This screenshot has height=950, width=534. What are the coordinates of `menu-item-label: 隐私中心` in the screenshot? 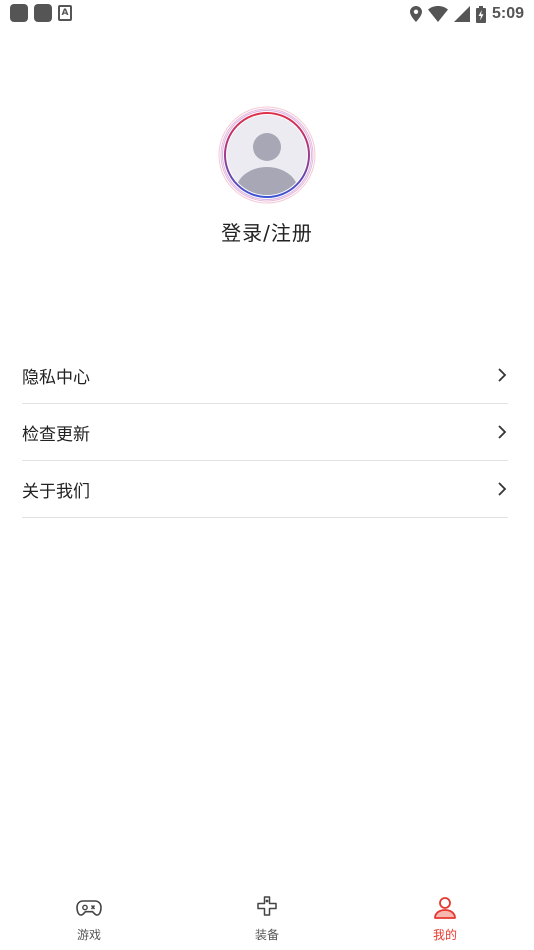 It's located at (56, 377).